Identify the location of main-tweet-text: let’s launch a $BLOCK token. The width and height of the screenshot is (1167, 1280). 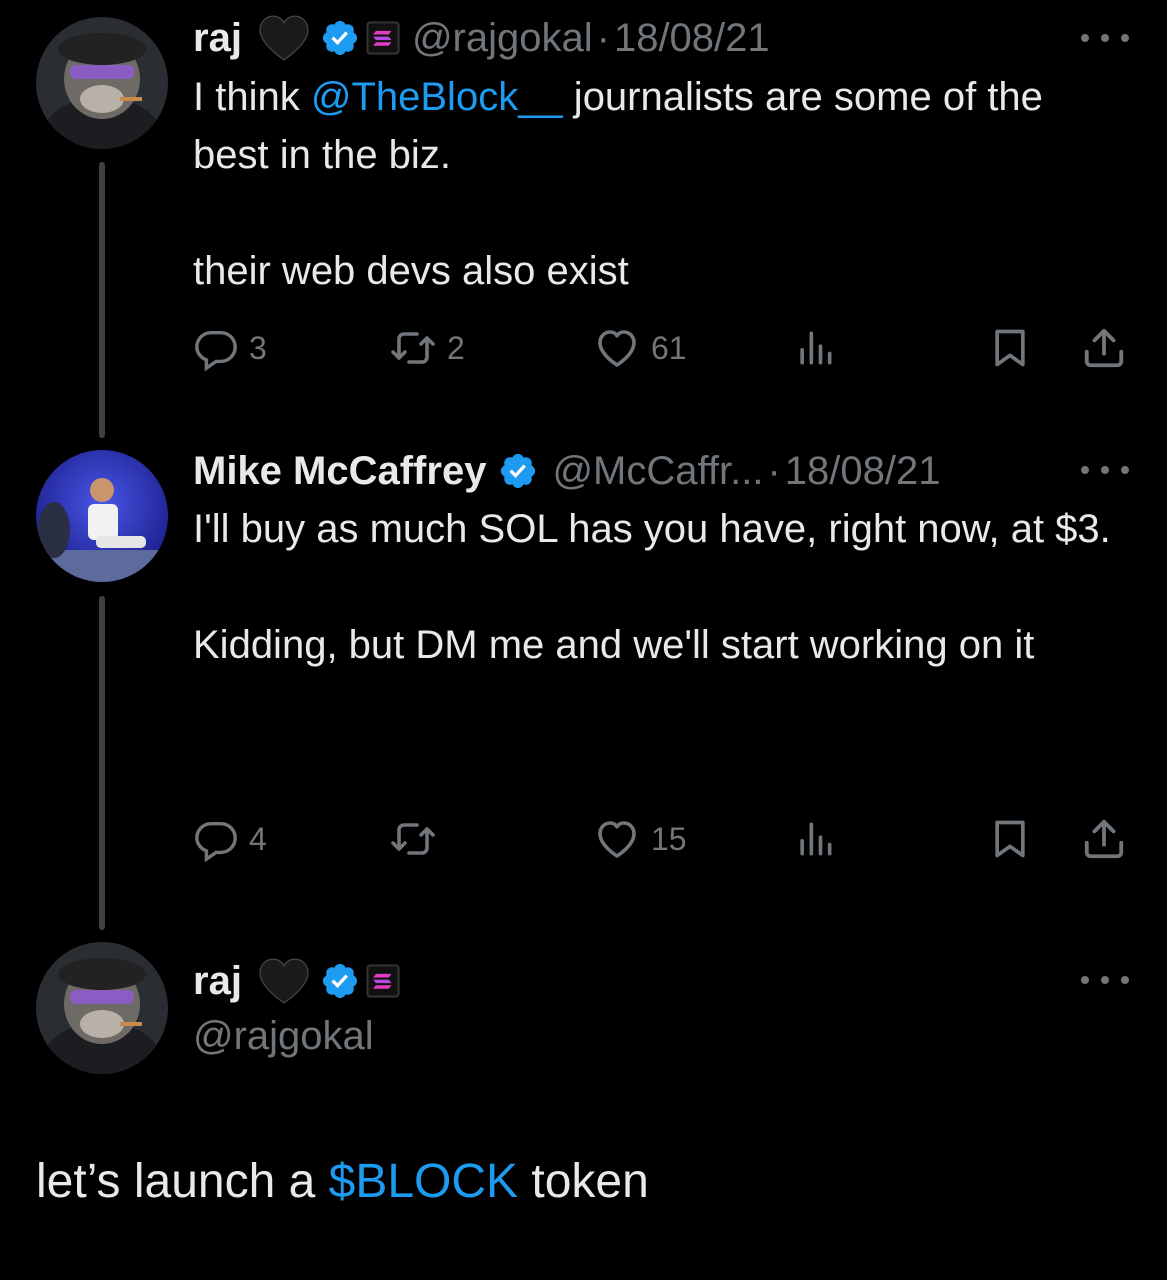
(342, 1182).